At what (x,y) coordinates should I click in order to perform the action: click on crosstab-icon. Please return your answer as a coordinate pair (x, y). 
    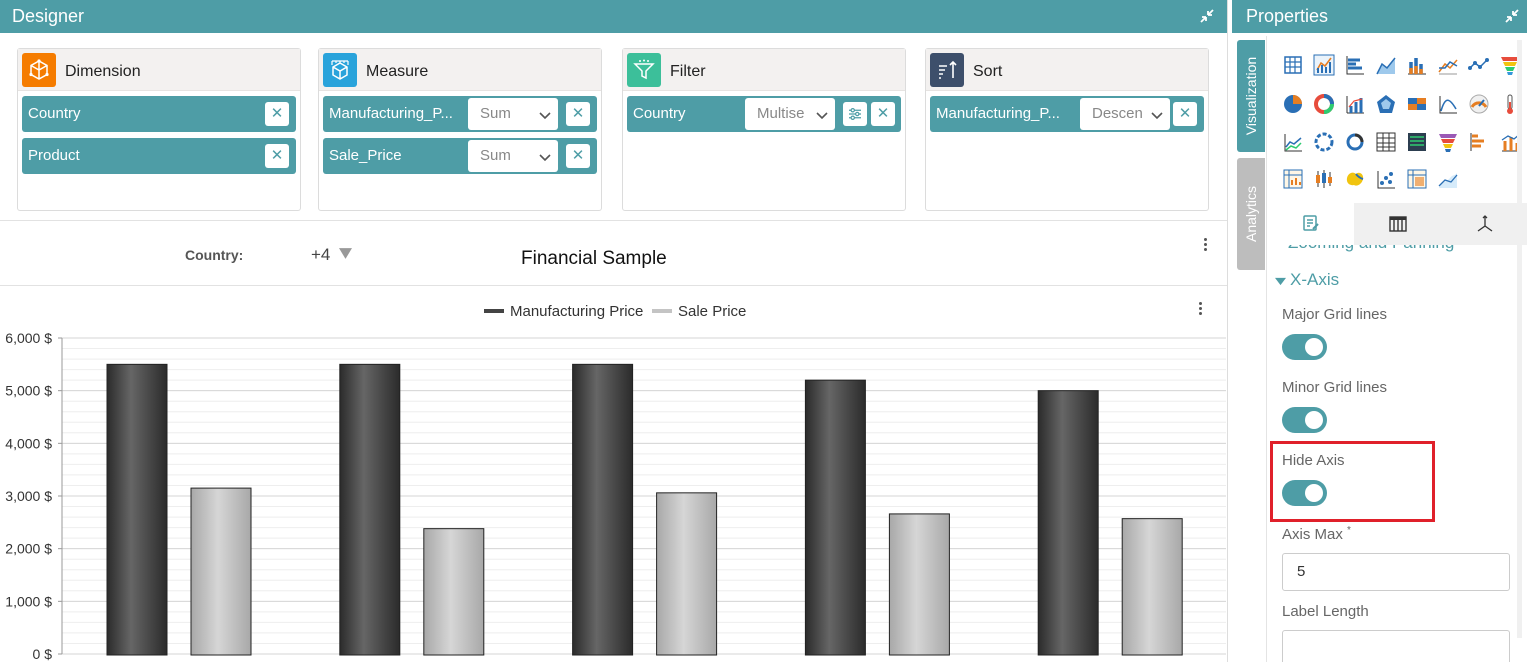
    Looking at the image, I should click on (1417, 179).